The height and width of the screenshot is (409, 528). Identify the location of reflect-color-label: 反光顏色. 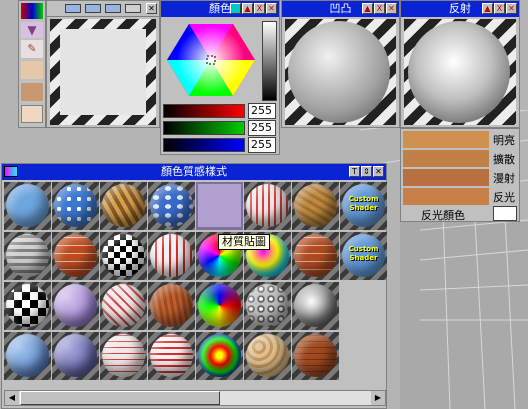
(443, 215).